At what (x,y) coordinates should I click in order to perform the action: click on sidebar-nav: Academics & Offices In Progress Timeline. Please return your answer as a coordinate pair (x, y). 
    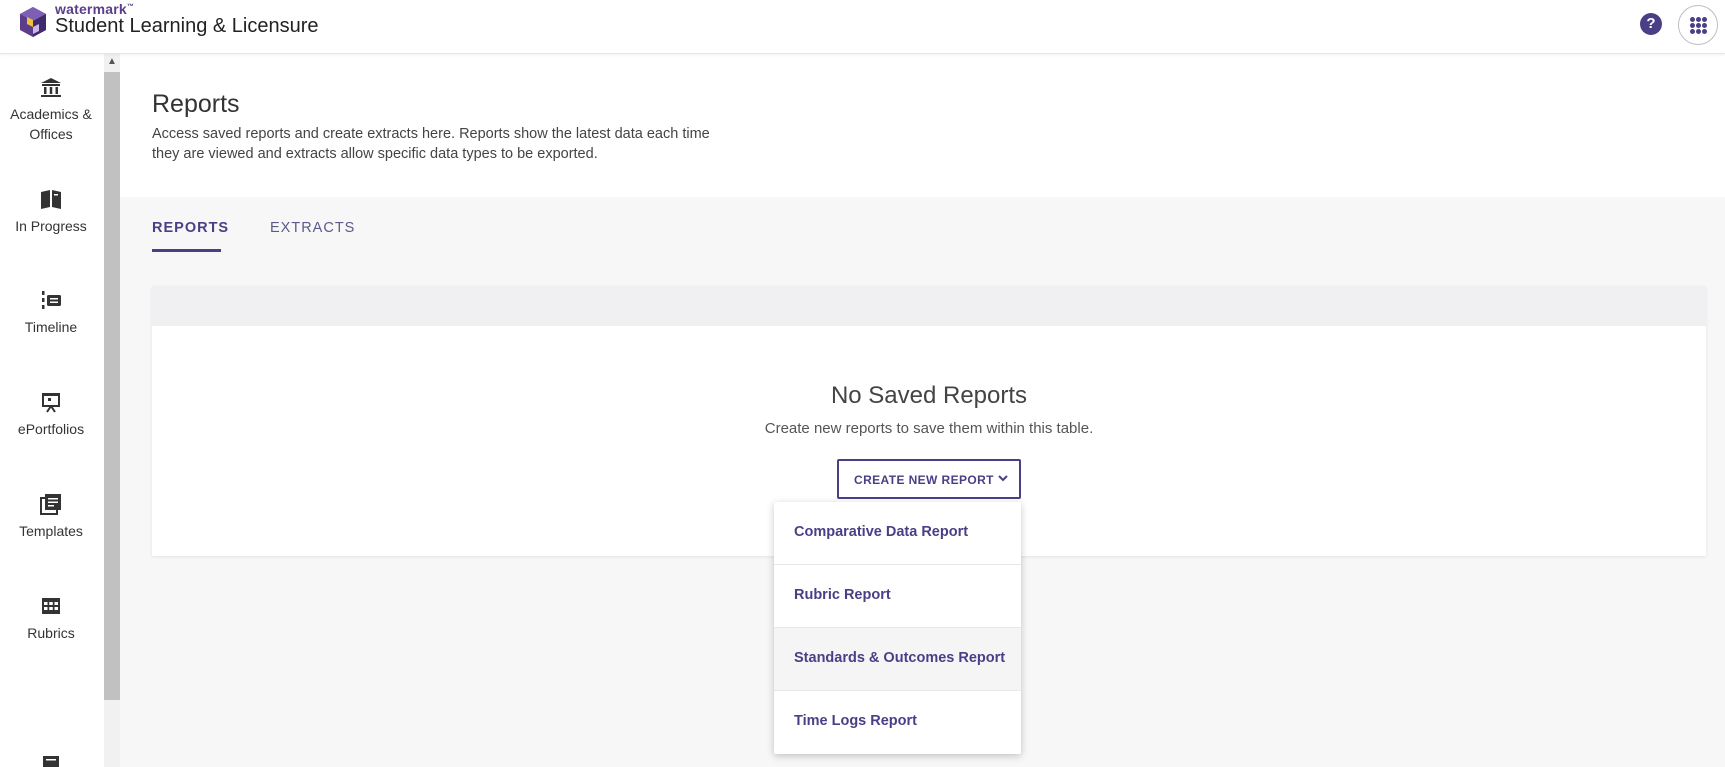
    Looking at the image, I should click on (52, 410).